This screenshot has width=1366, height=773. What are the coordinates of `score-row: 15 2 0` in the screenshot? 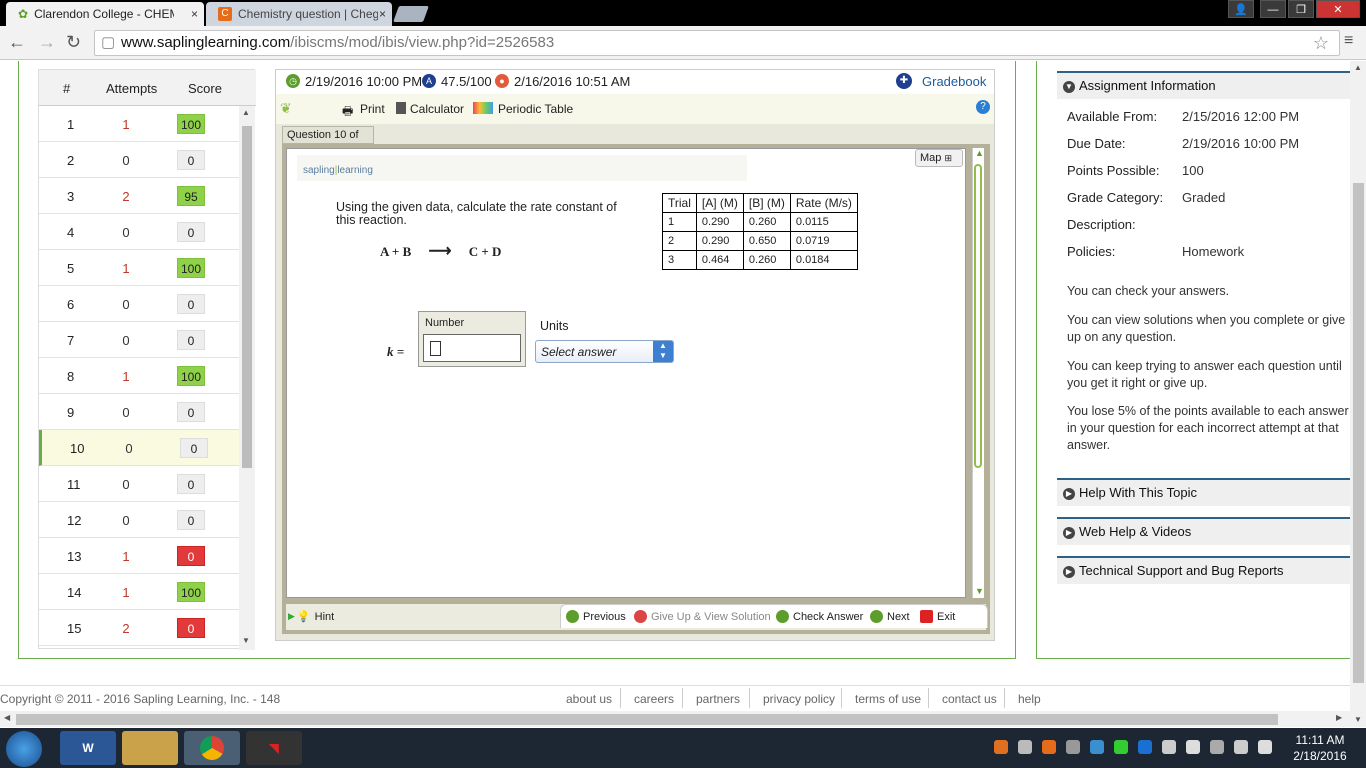 It's located at (139, 628).